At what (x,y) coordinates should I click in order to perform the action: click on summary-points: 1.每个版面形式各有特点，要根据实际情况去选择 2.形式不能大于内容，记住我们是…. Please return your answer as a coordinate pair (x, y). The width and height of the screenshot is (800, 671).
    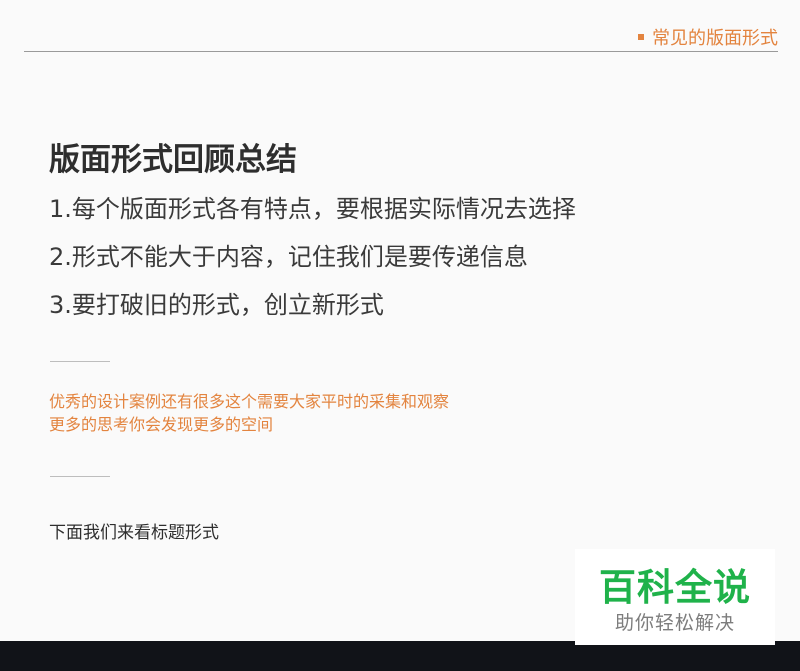
    Looking at the image, I should click on (312, 264).